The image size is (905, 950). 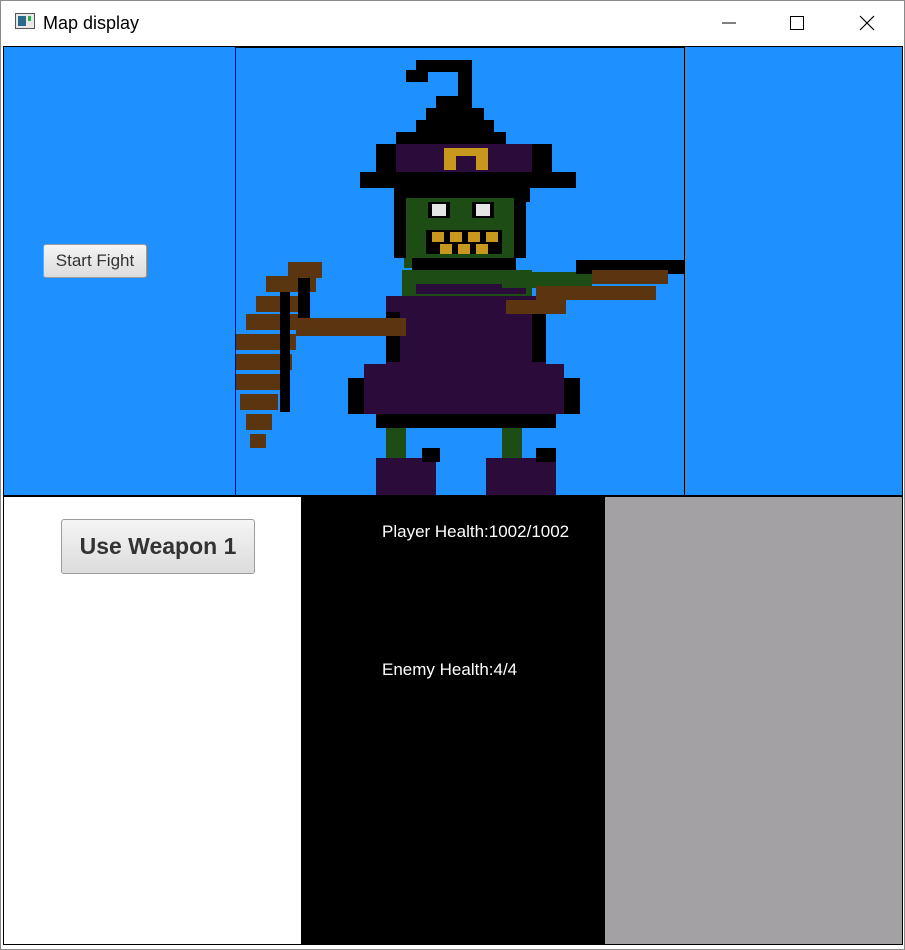 I want to click on enemy-health-text: Enemy Health:4/4, so click(x=450, y=669).